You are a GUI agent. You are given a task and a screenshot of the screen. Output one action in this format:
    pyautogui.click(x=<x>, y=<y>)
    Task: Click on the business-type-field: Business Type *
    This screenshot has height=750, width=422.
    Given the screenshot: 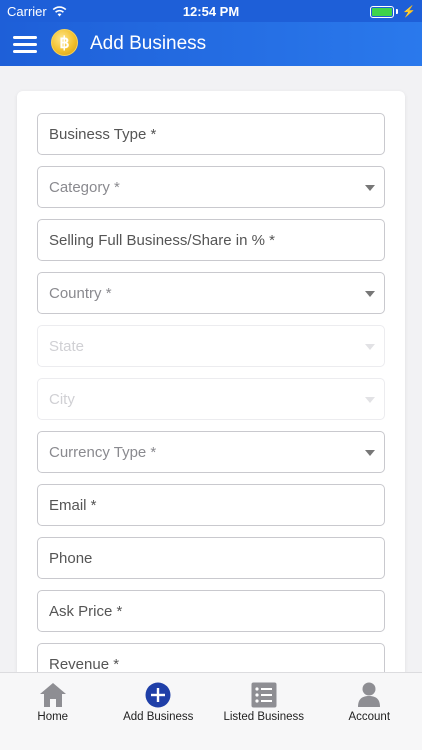 What is the action you would take?
    pyautogui.click(x=211, y=134)
    